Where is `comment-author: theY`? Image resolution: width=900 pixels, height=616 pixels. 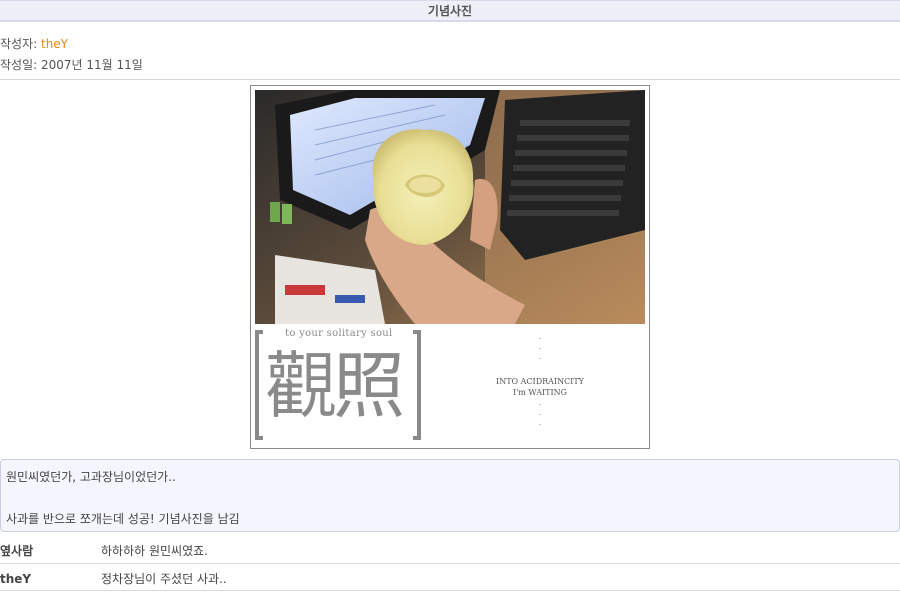 comment-author: theY is located at coordinates (15, 579).